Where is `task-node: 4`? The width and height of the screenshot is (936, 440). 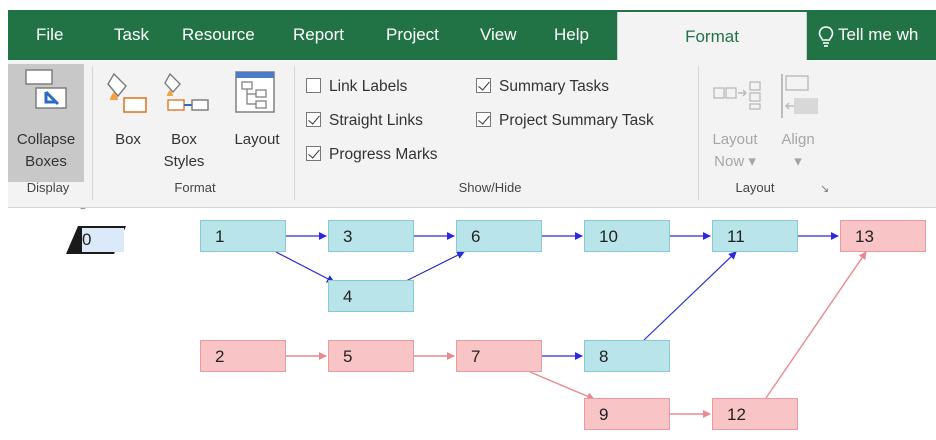 task-node: 4 is located at coordinates (371, 296).